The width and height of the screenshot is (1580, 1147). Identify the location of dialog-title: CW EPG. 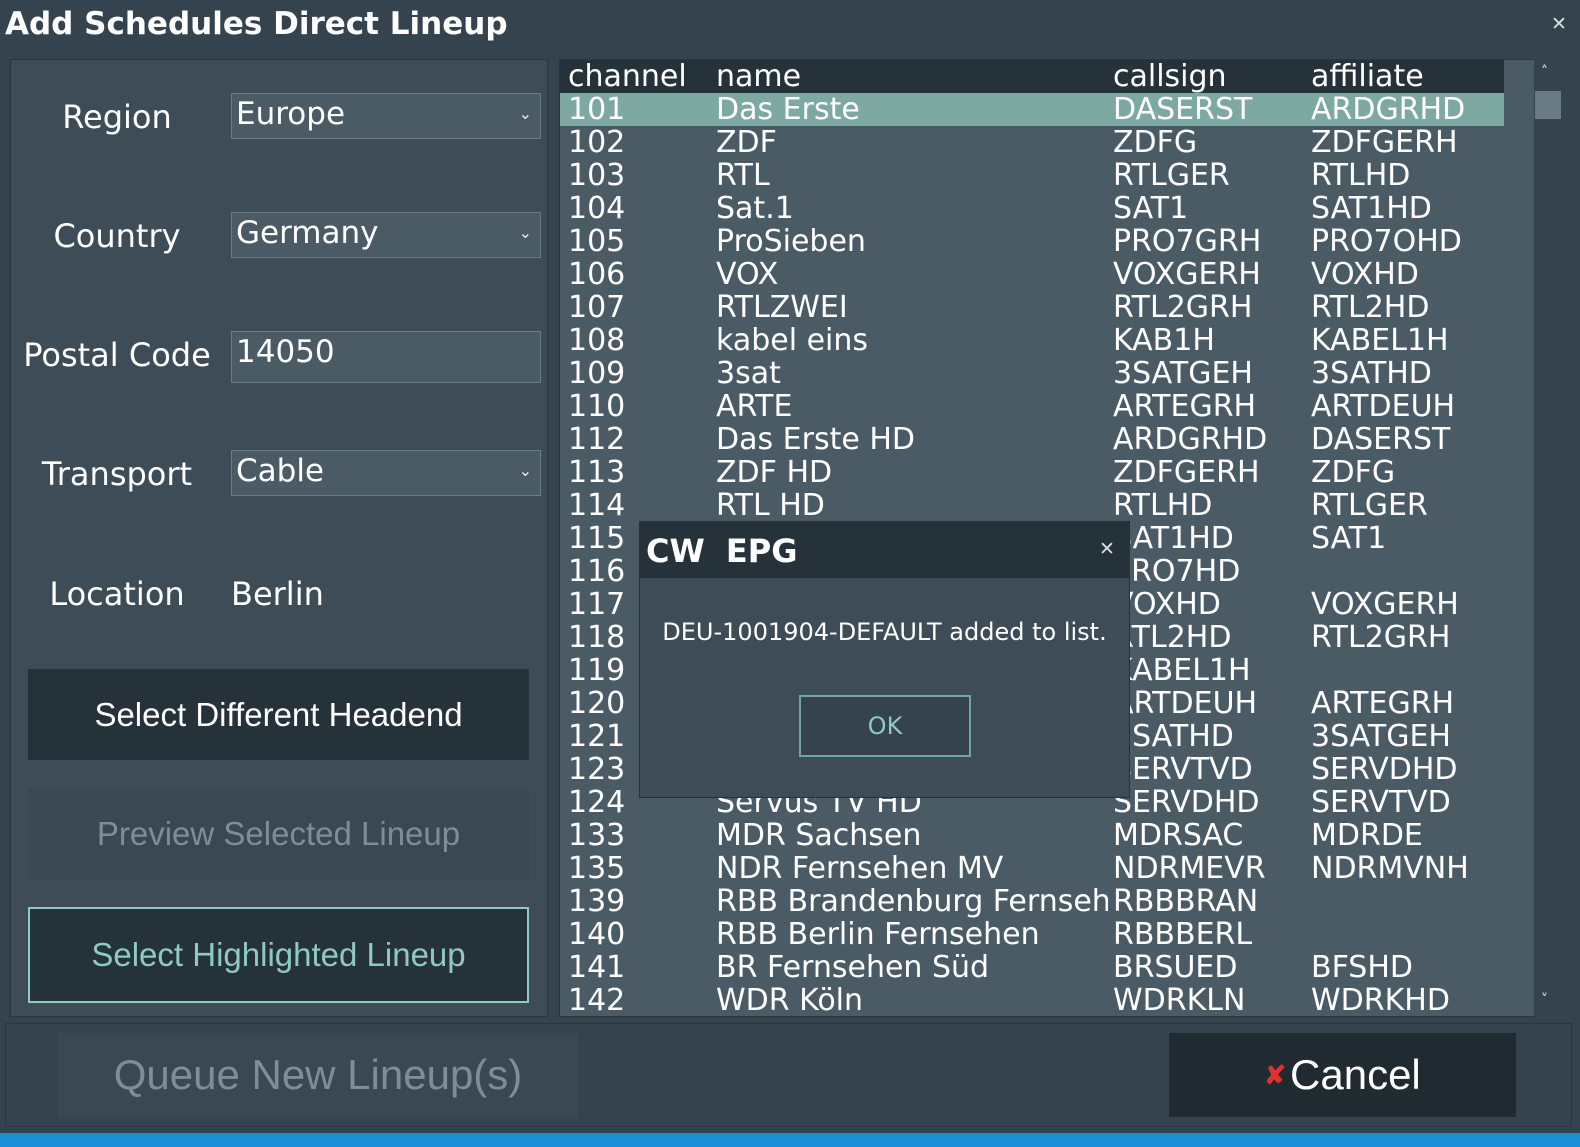
(722, 551).